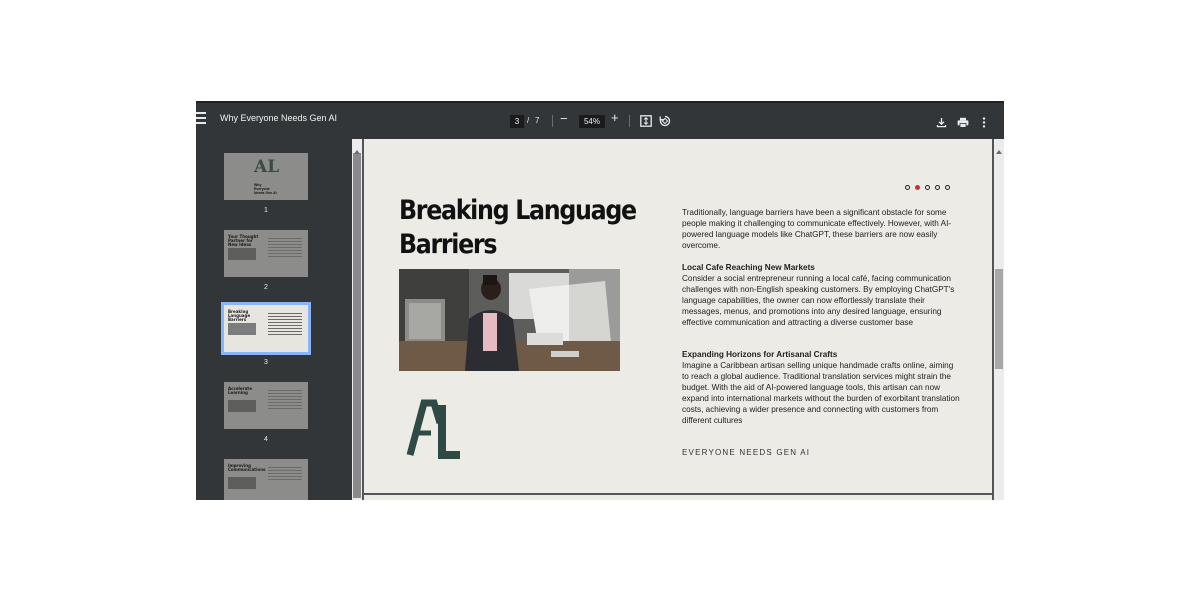  I want to click on section2-title: Expanding Horizons for Artisanal Crafts, so click(760, 354).